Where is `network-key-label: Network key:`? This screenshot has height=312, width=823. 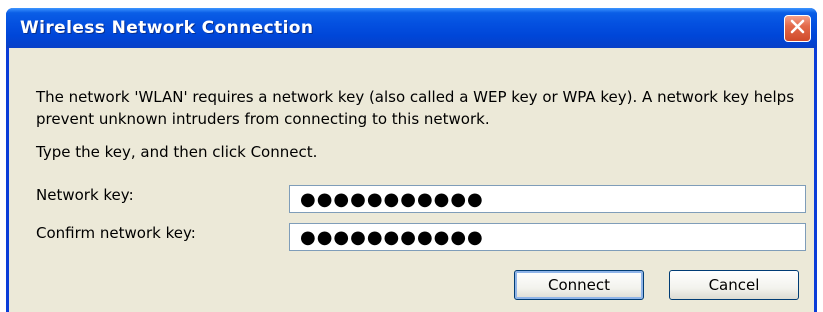
network-key-label: Network key: is located at coordinates (85, 195).